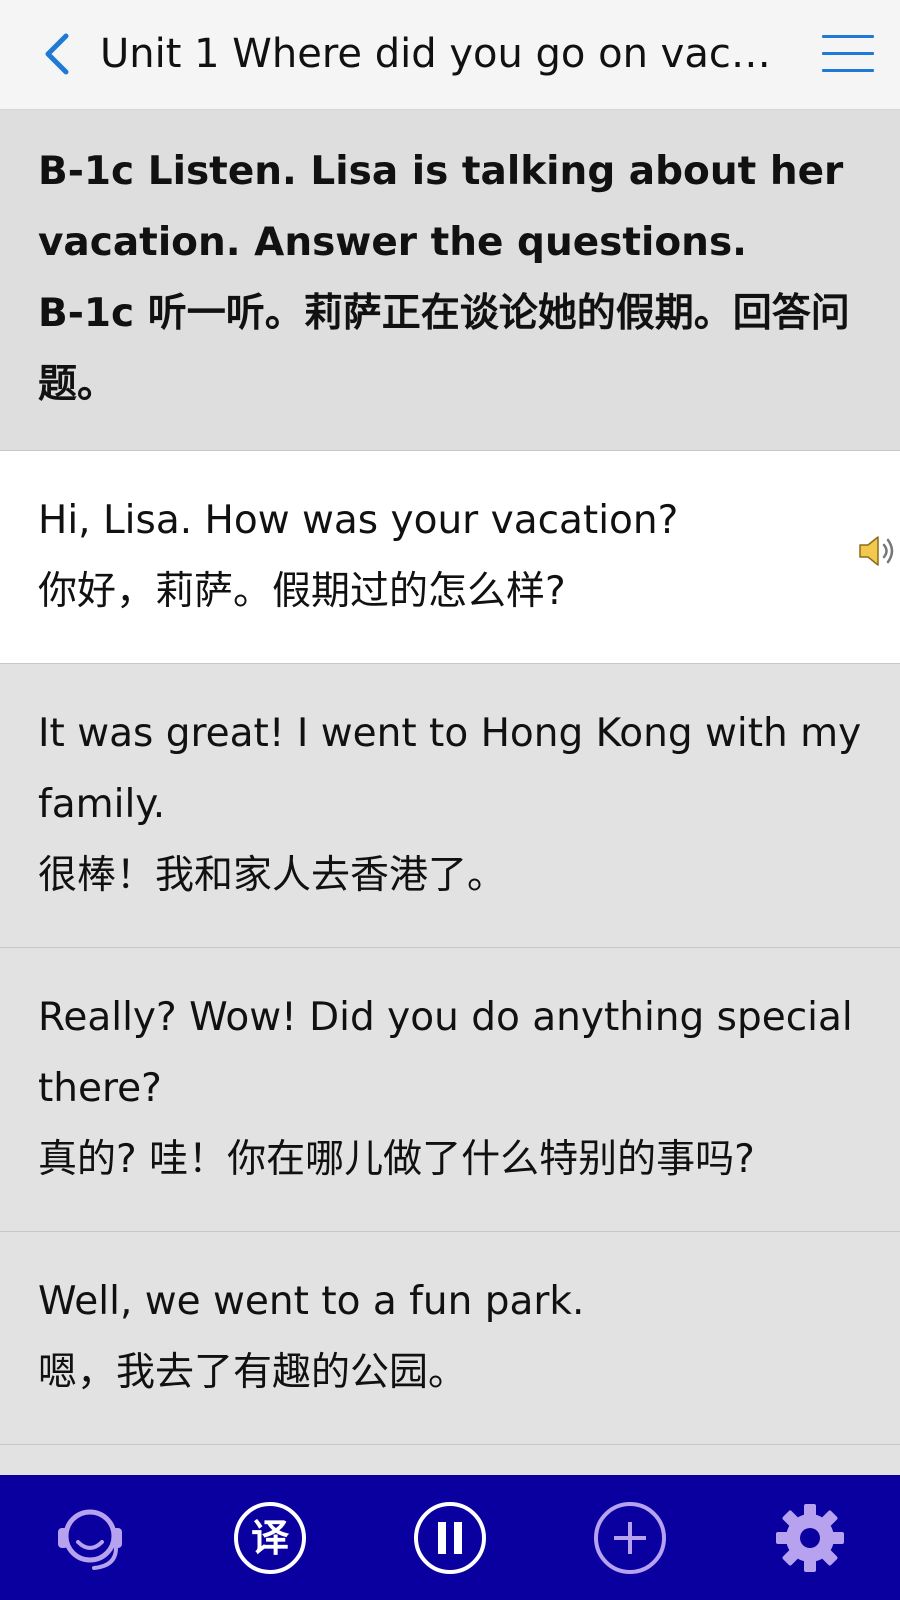 The height and width of the screenshot is (1600, 900). I want to click on section-title-zh: B-1c 听一听。莉萨正在谈论她的假期。回答问题。, so click(444, 349).